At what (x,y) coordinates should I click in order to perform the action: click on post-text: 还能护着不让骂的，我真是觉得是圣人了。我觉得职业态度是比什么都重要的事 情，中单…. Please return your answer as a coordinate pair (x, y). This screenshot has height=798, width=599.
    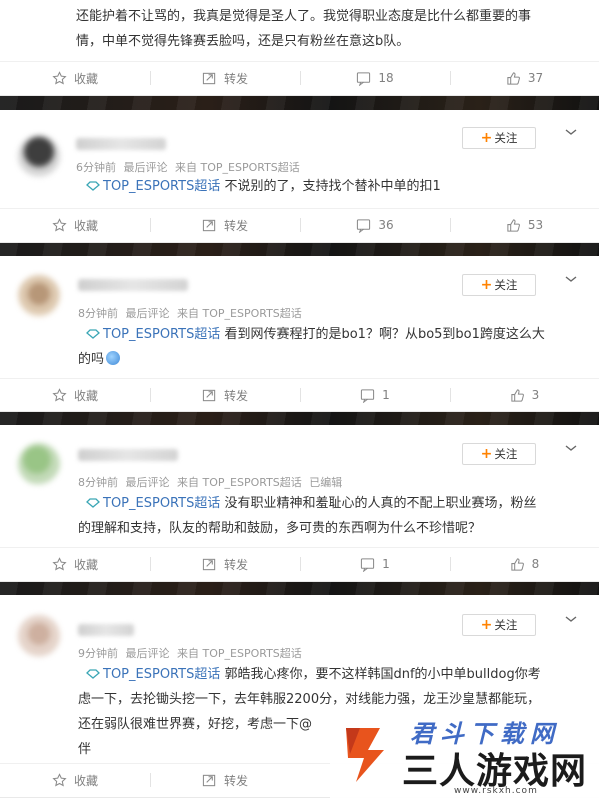
    Looking at the image, I should click on (303, 29).